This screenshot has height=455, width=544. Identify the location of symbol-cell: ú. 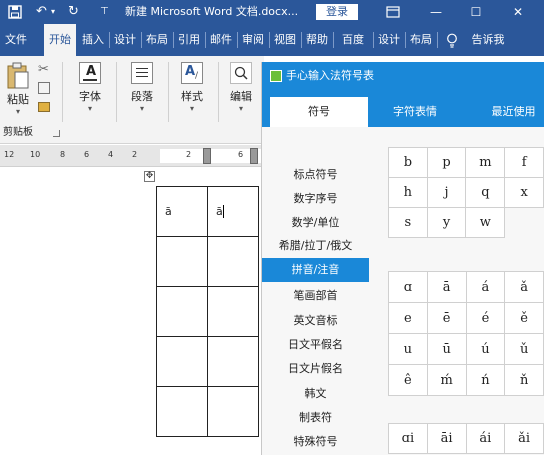
(485, 349).